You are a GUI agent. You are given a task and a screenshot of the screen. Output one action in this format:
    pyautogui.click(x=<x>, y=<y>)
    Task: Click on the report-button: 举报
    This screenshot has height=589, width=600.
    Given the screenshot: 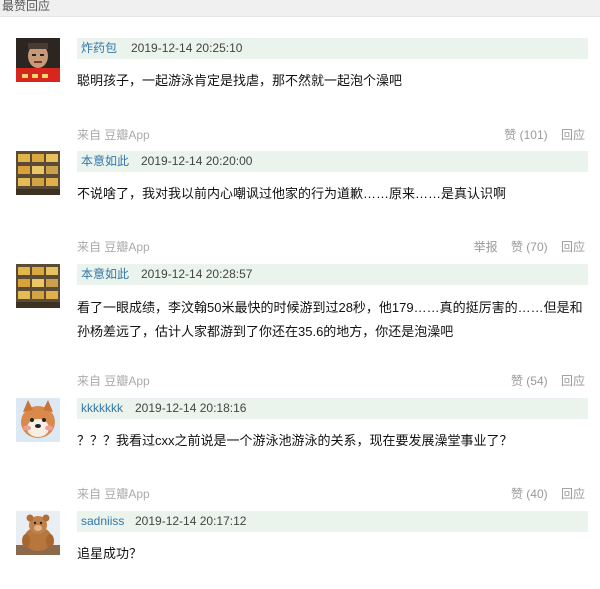 What is the action you would take?
    pyautogui.click(x=486, y=247)
    